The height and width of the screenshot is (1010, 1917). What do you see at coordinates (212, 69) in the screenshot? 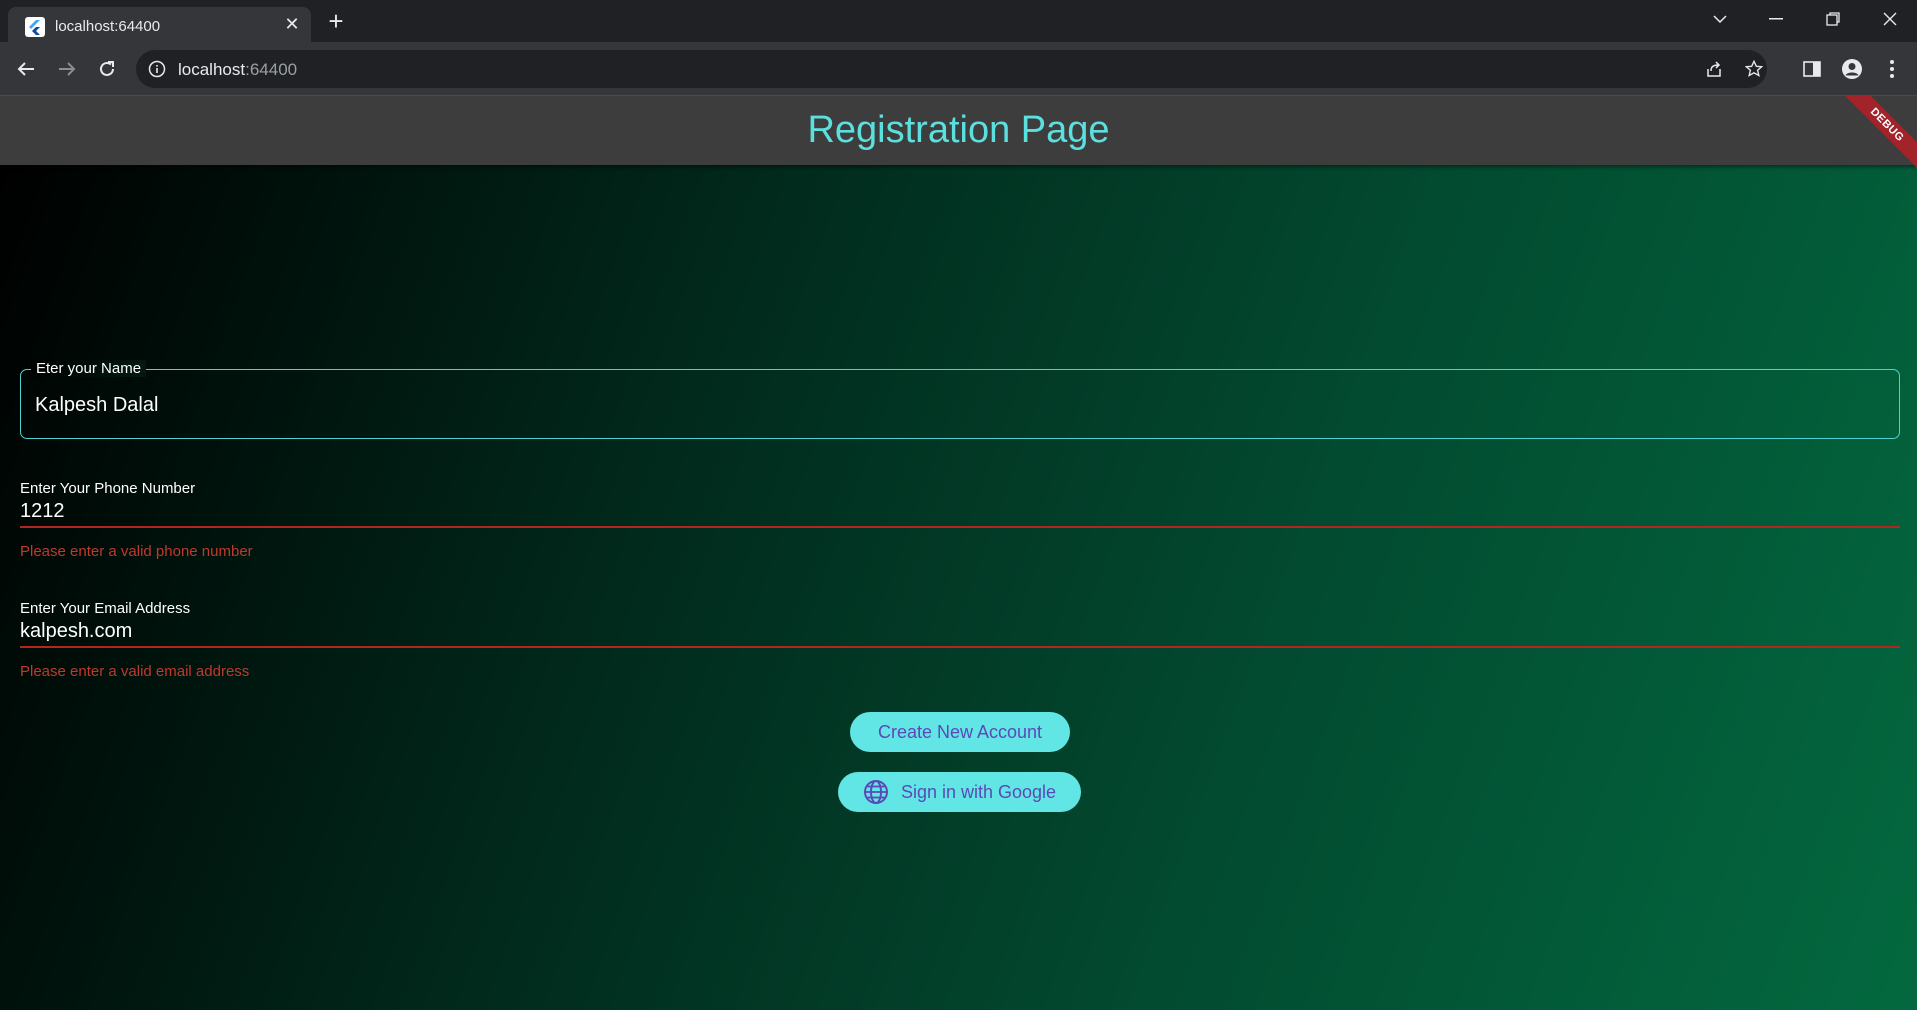
I see `url-host: localhost` at bounding box center [212, 69].